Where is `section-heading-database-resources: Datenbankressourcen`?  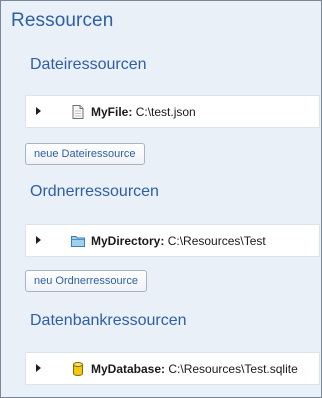 section-heading-database-resources: Datenbankressourcen is located at coordinates (108, 320).